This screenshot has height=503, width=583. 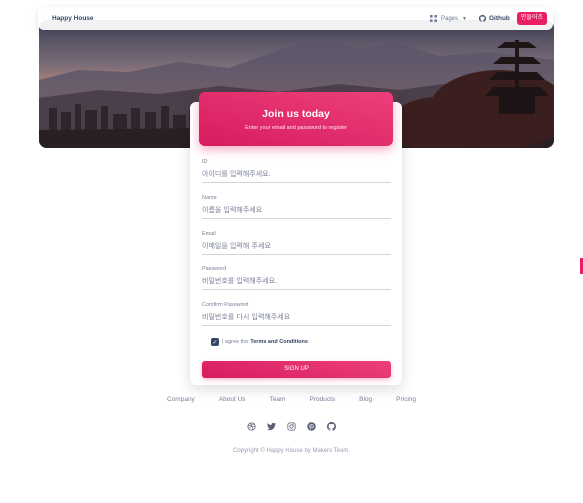 I want to click on confirm-password-field-group: Comfirm Password, so click(x=296, y=314).